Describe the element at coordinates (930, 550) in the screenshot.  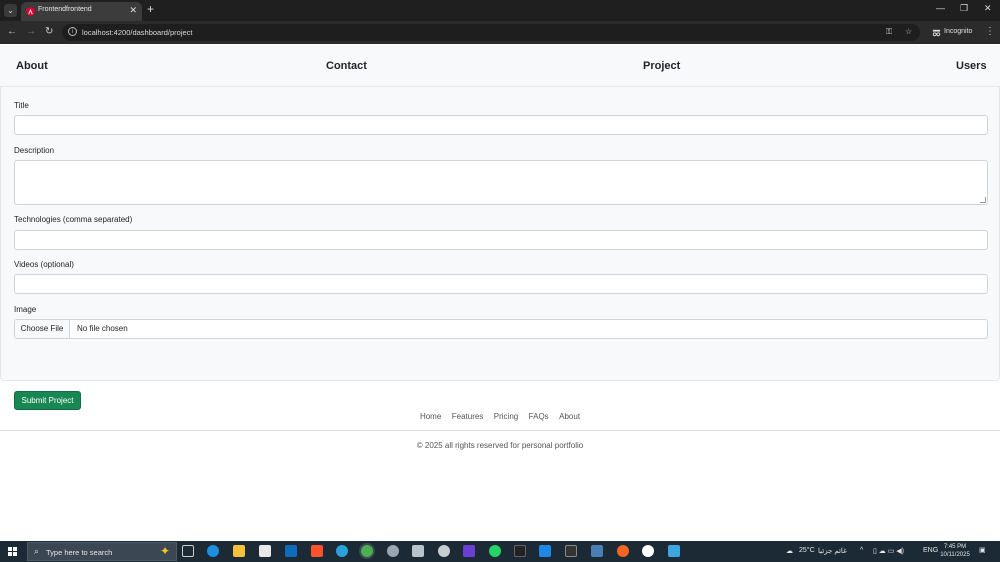
I see `language-indicator: ENG` at that location.